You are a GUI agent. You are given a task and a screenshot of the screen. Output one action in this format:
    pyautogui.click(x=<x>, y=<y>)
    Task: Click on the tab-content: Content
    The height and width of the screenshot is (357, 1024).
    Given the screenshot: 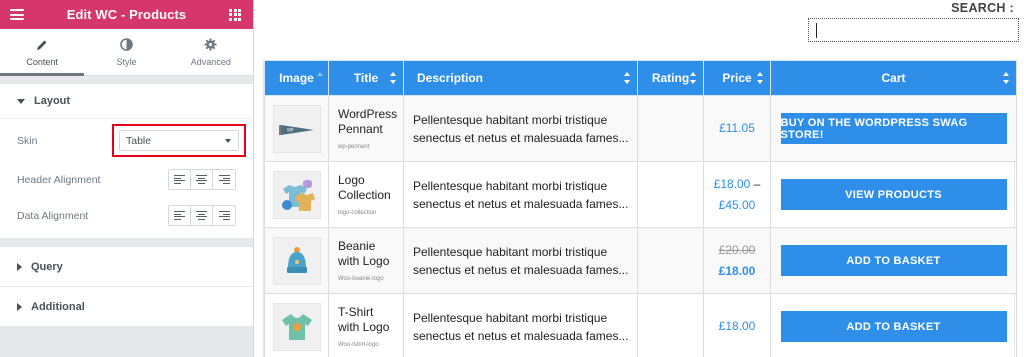 What is the action you would take?
    pyautogui.click(x=42, y=52)
    